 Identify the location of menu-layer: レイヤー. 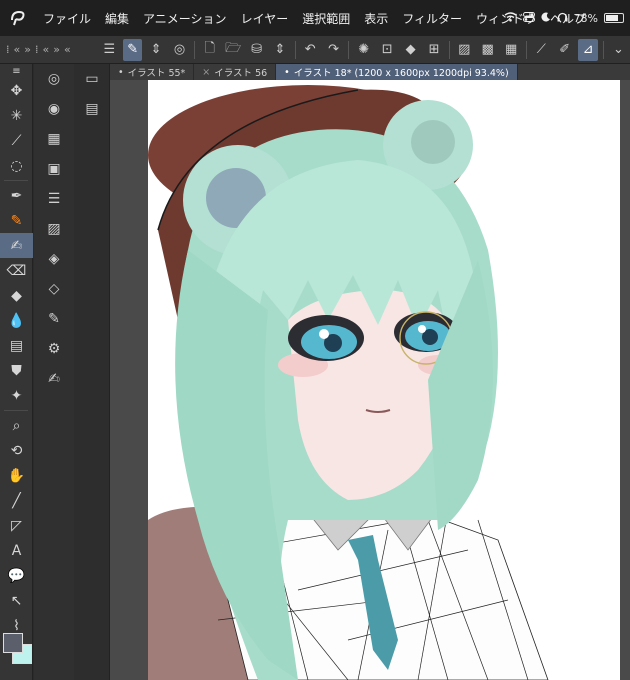
(265, 18).